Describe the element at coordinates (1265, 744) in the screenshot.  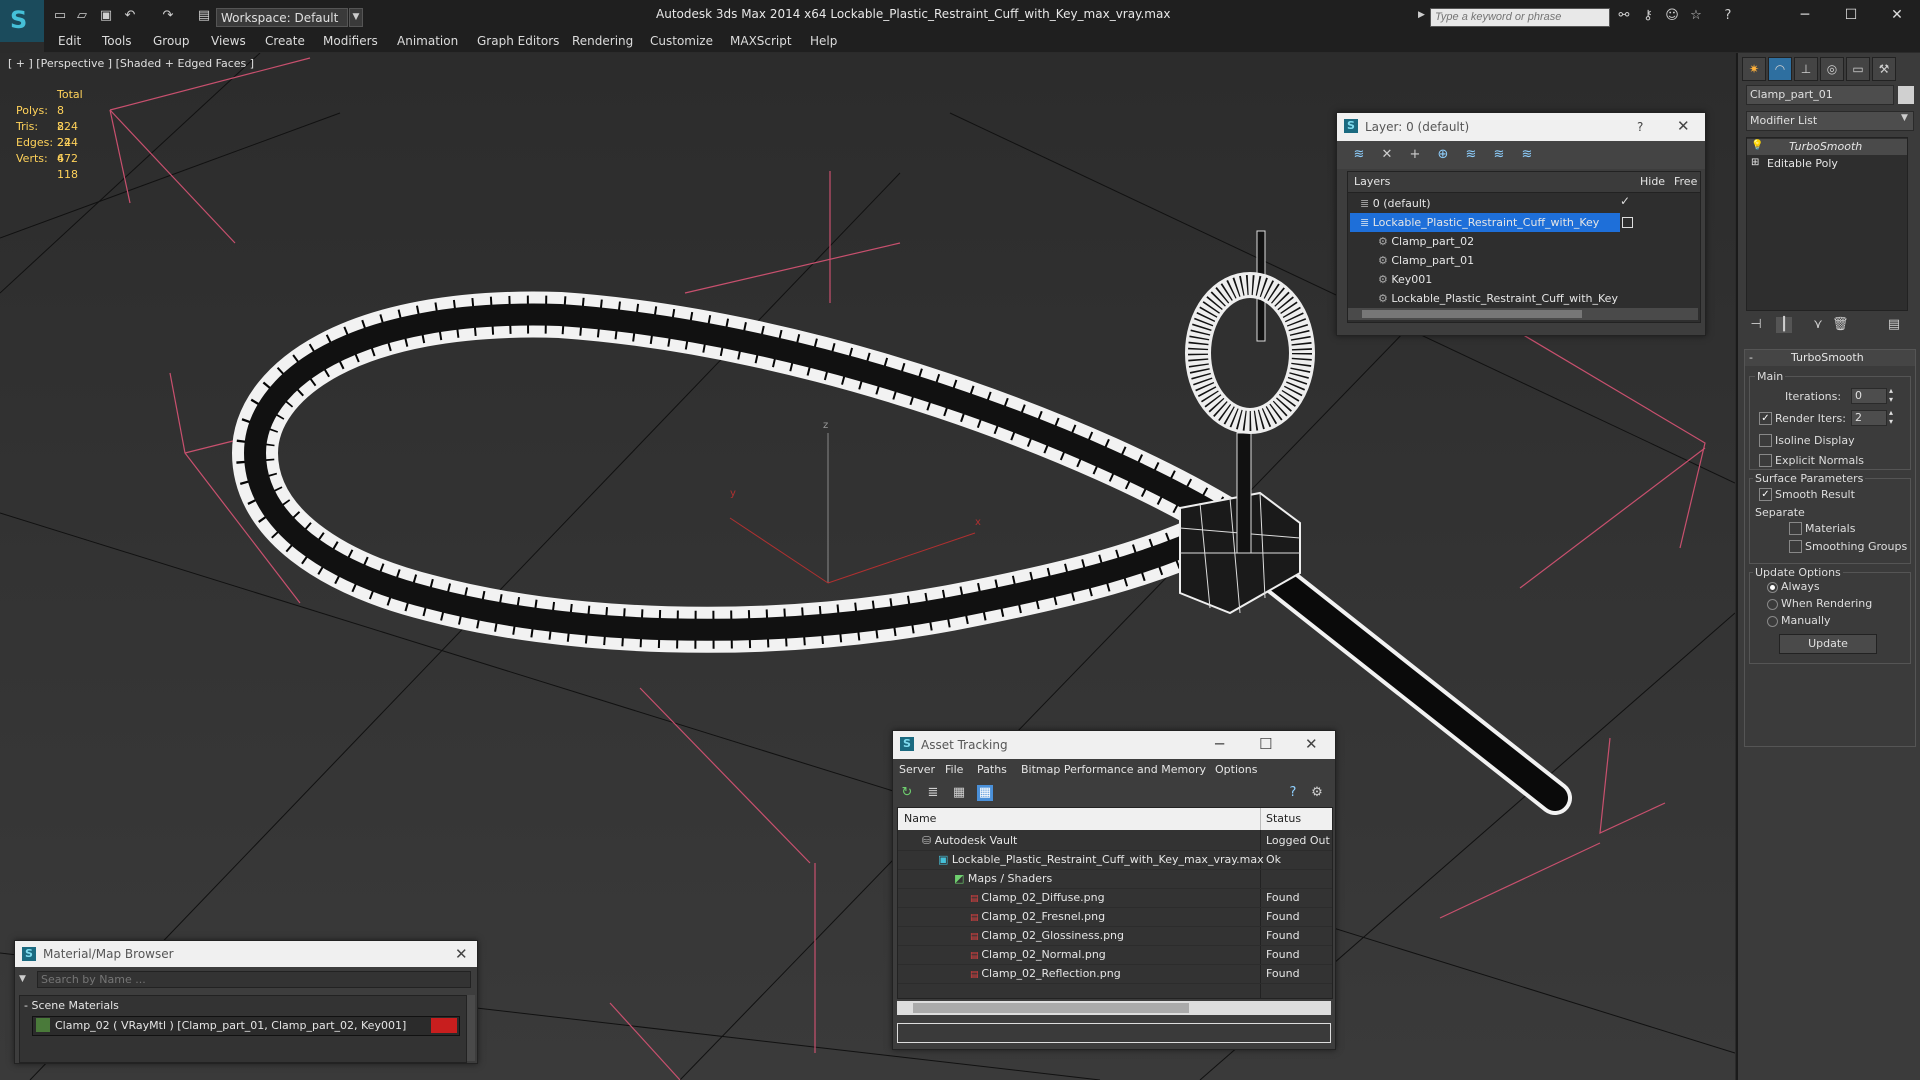
I see `maximize-icon: ☐` at that location.